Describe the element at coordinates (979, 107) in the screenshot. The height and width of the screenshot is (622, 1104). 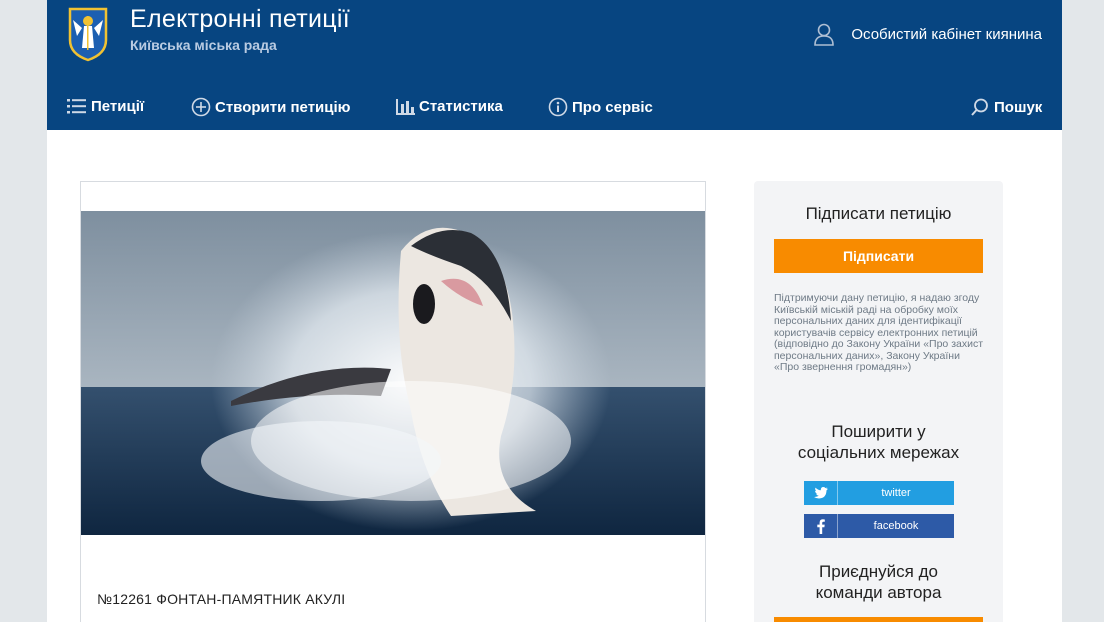
I see `search-icon` at that location.